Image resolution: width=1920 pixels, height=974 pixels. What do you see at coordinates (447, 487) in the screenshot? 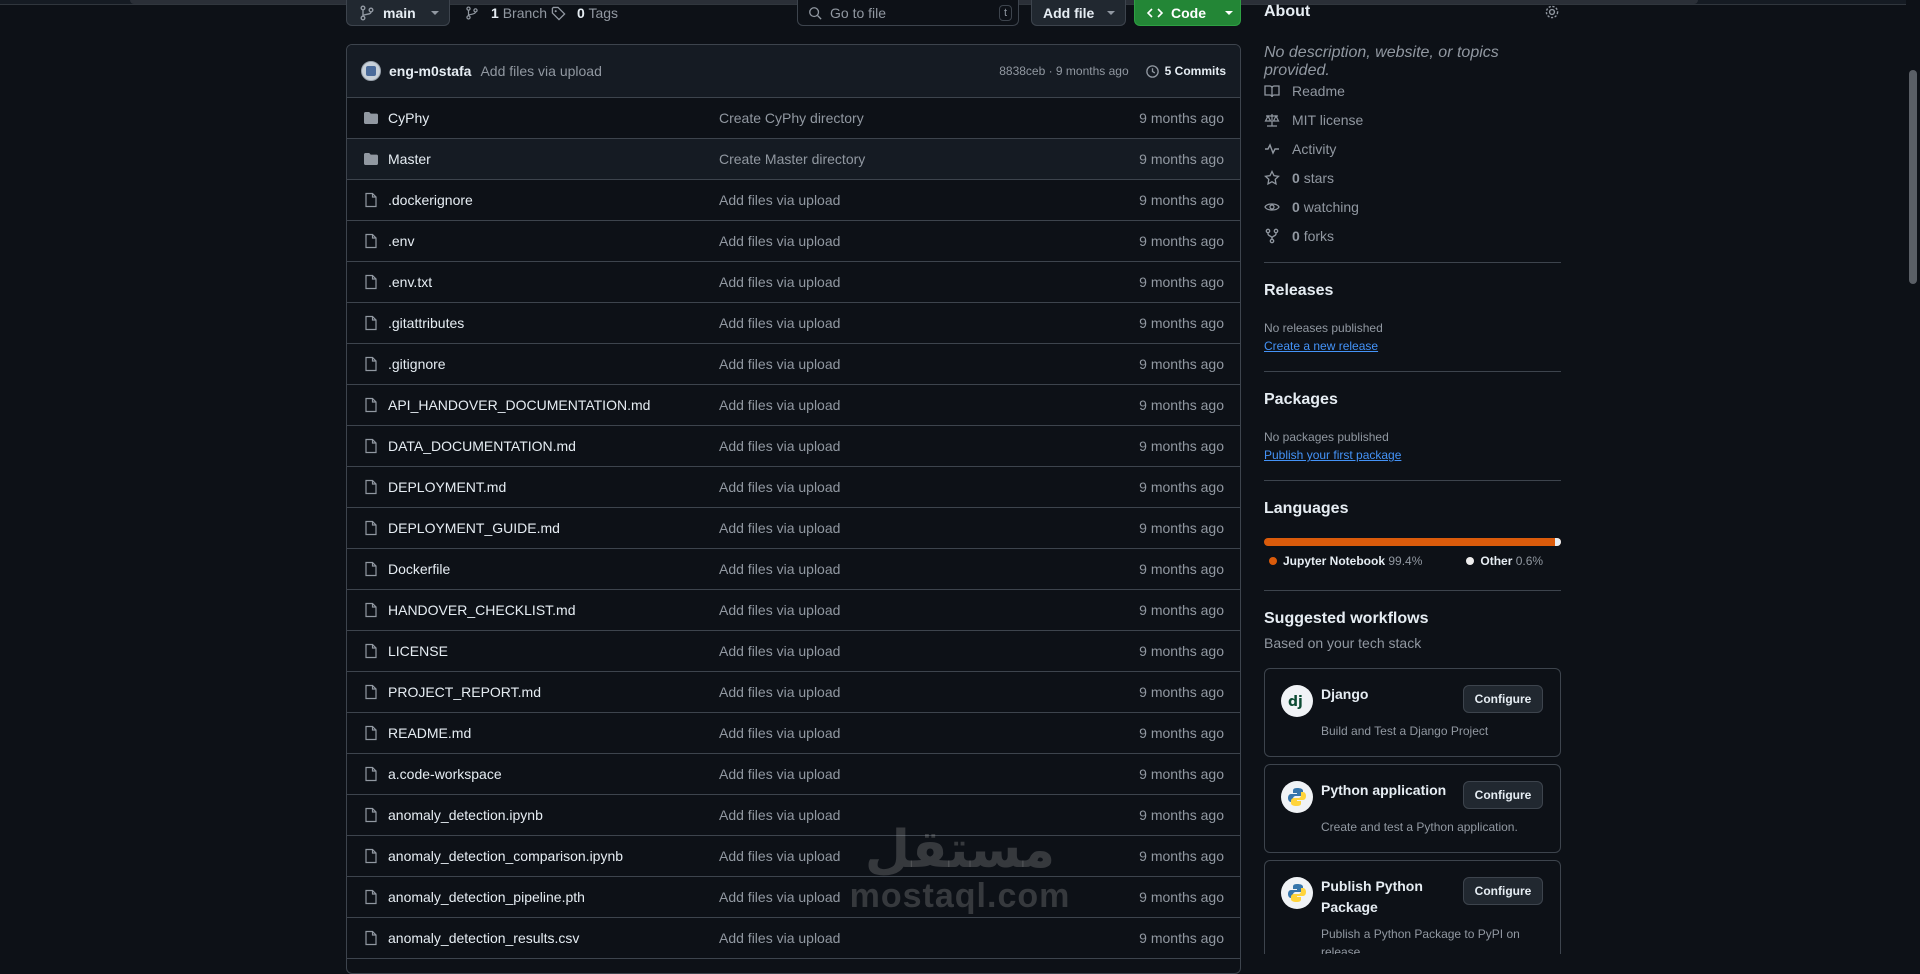
I see `file-name: DEPLOYMENT.md` at bounding box center [447, 487].